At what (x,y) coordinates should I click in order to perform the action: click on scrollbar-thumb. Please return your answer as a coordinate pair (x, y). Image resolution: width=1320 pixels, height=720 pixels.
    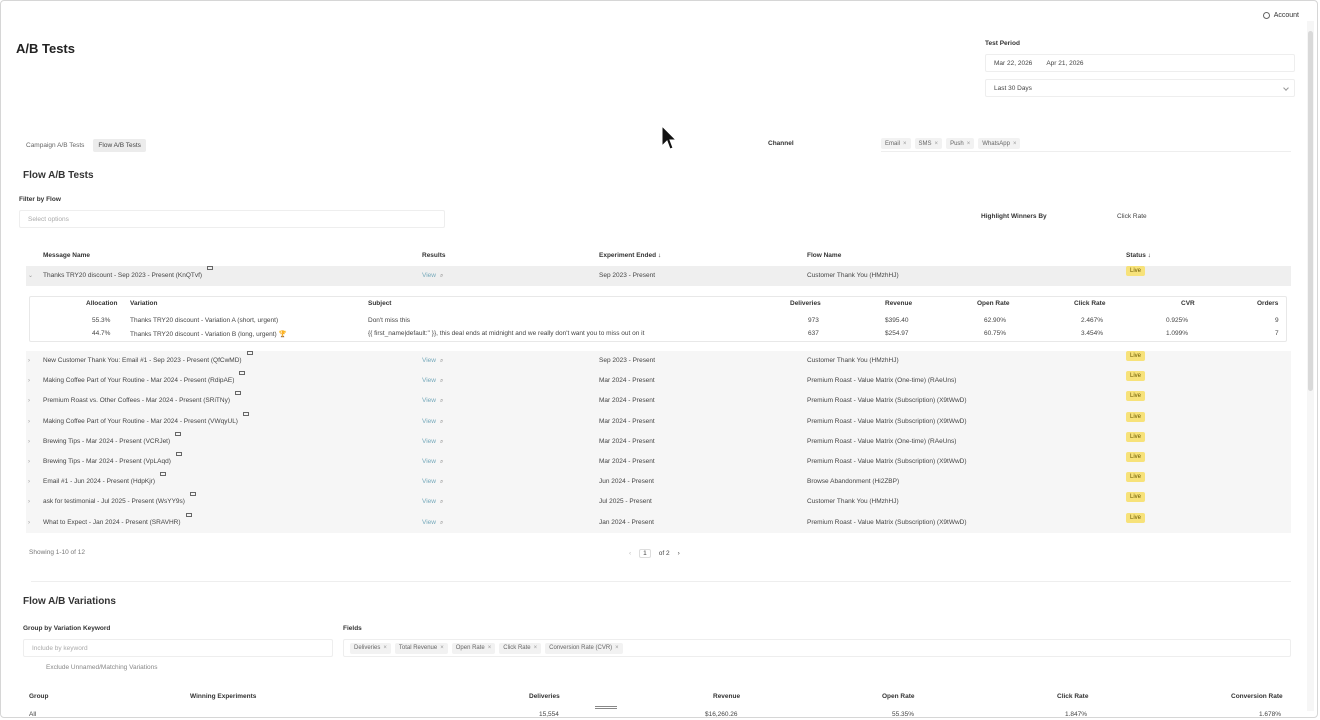
    Looking at the image, I should click on (1310, 211).